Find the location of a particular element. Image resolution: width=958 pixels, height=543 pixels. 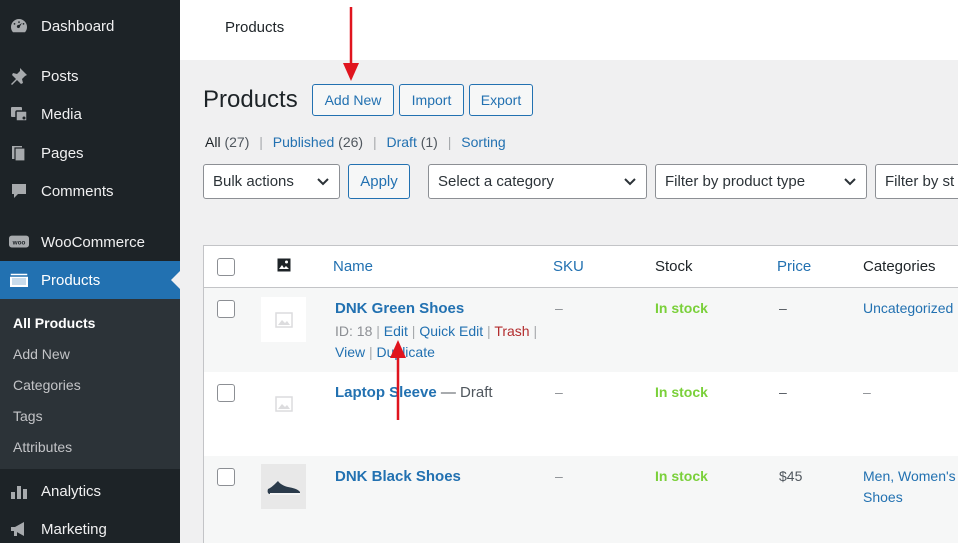

archive-icon is located at coordinates (19, 280).